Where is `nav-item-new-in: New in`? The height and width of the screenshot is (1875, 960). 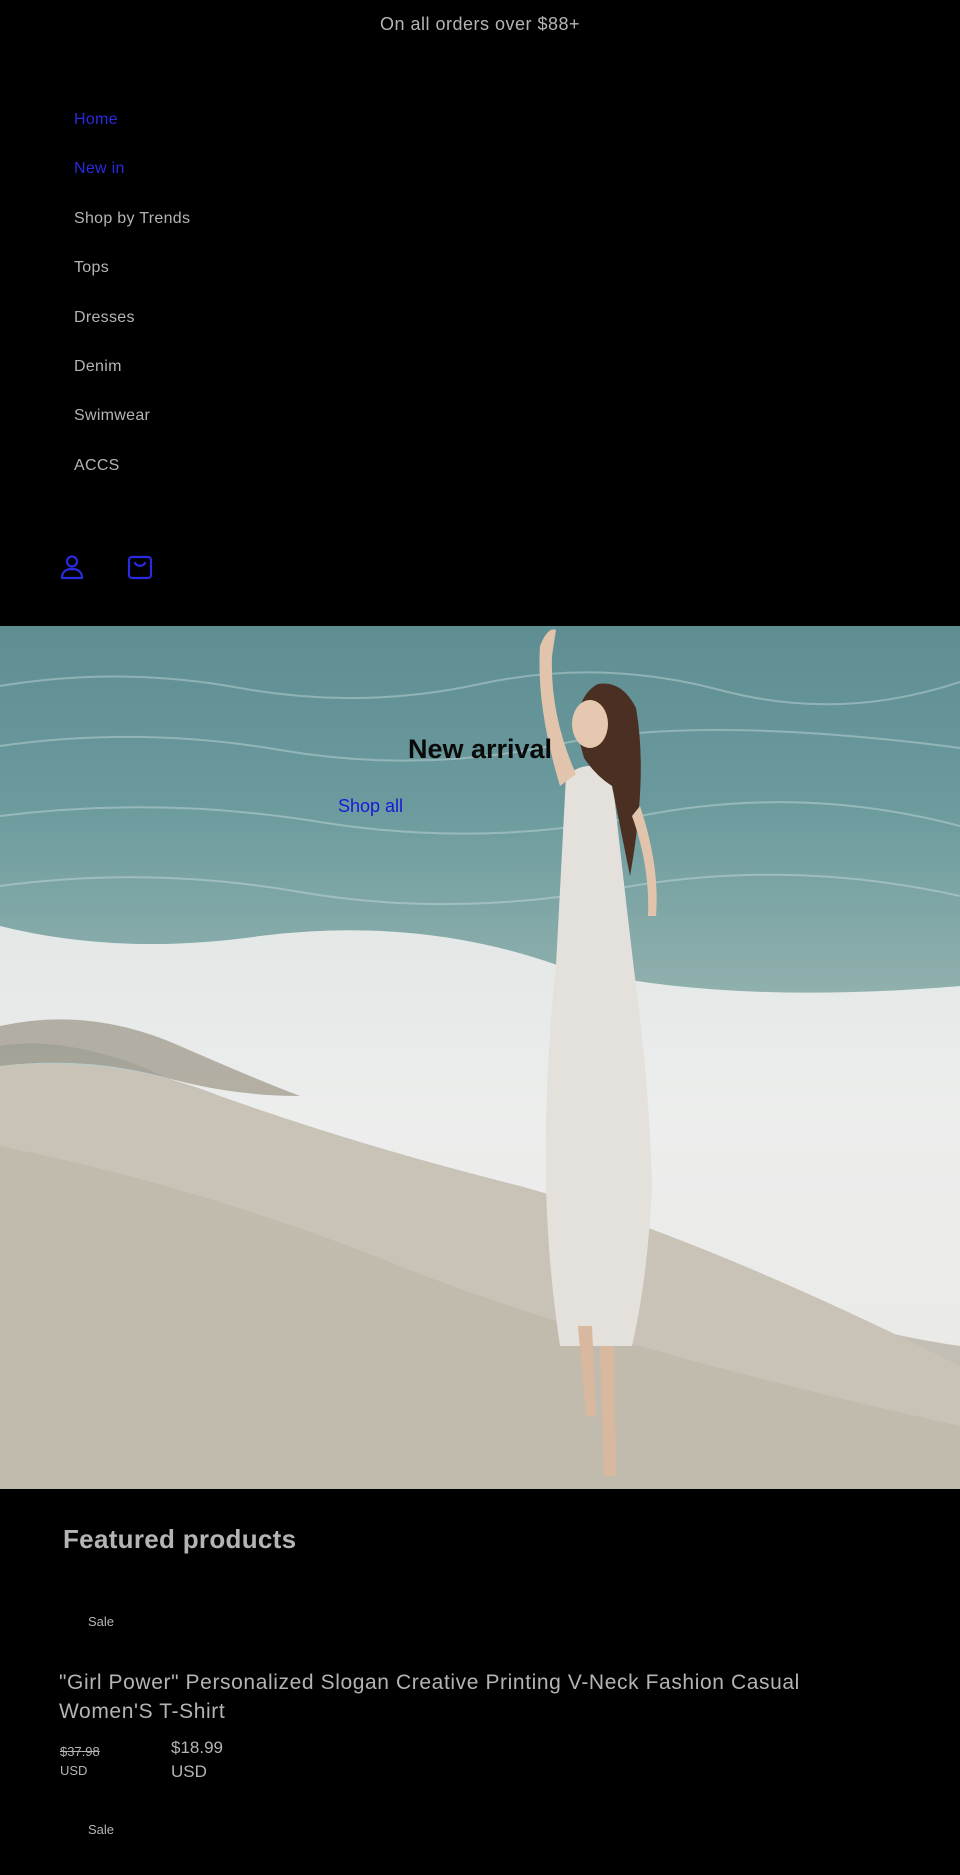 nav-item-new-in: New in is located at coordinates (132, 171).